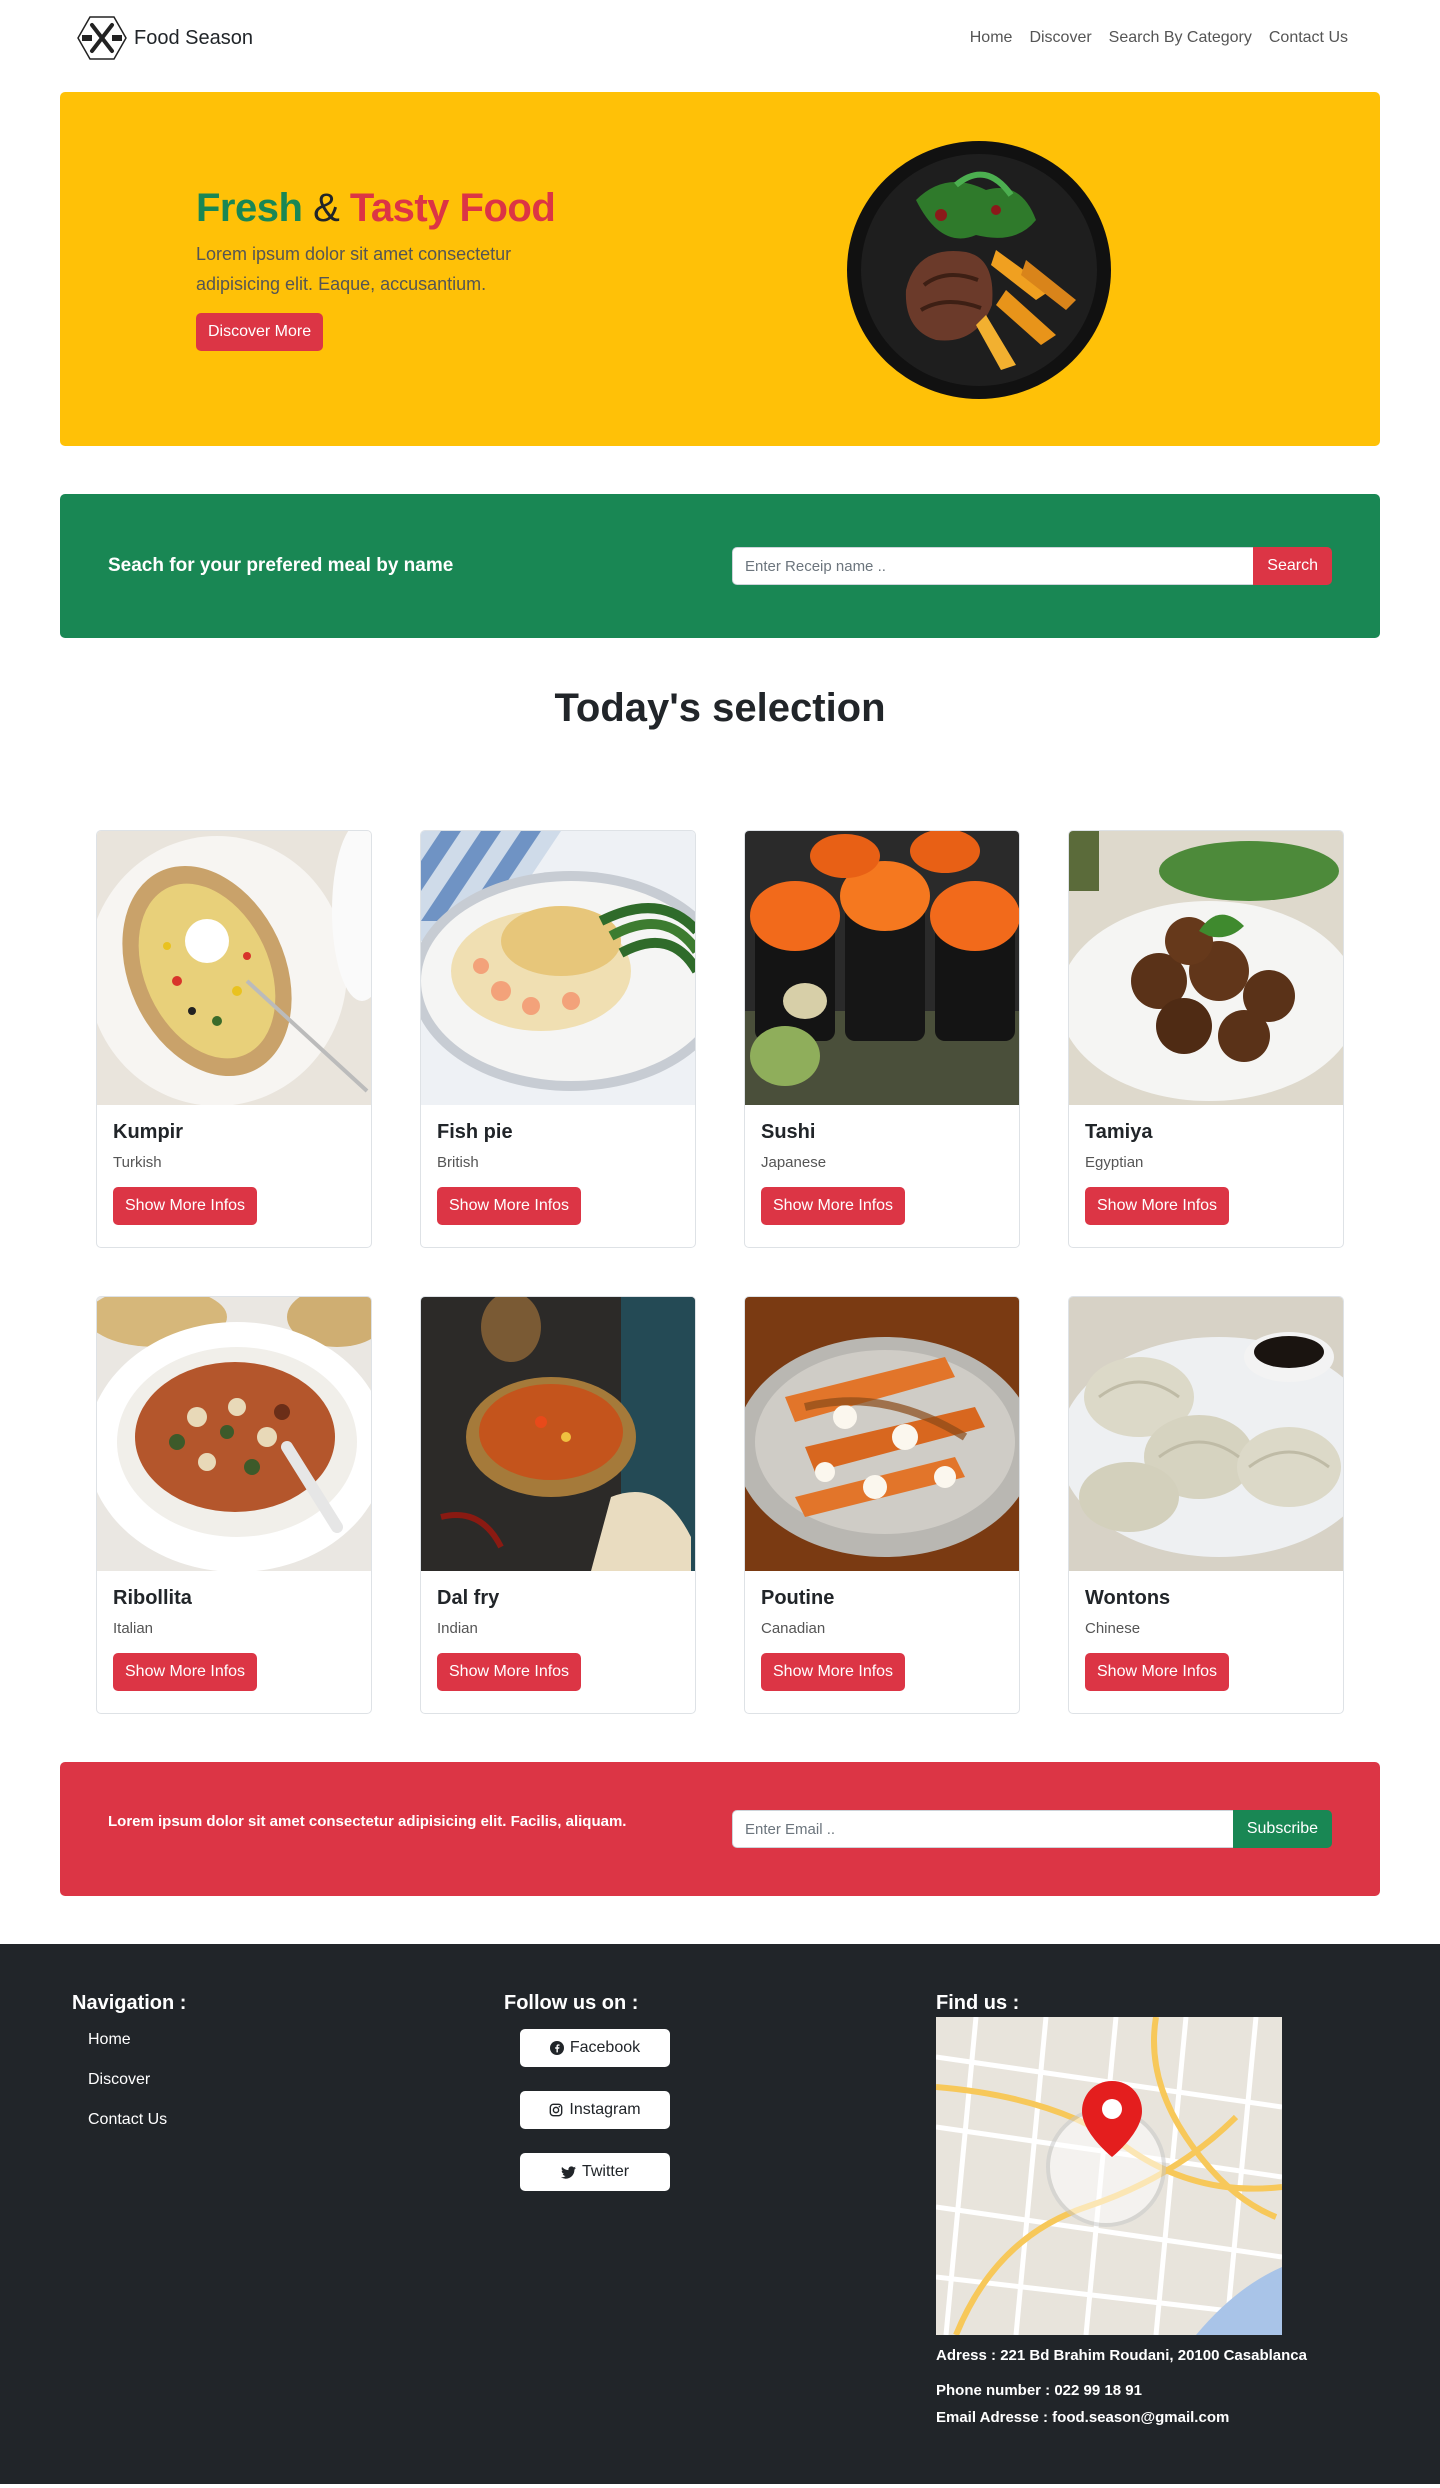  What do you see at coordinates (558, 1639) in the screenshot?
I see `card-body: Dal fry Indian Show More Infos` at bounding box center [558, 1639].